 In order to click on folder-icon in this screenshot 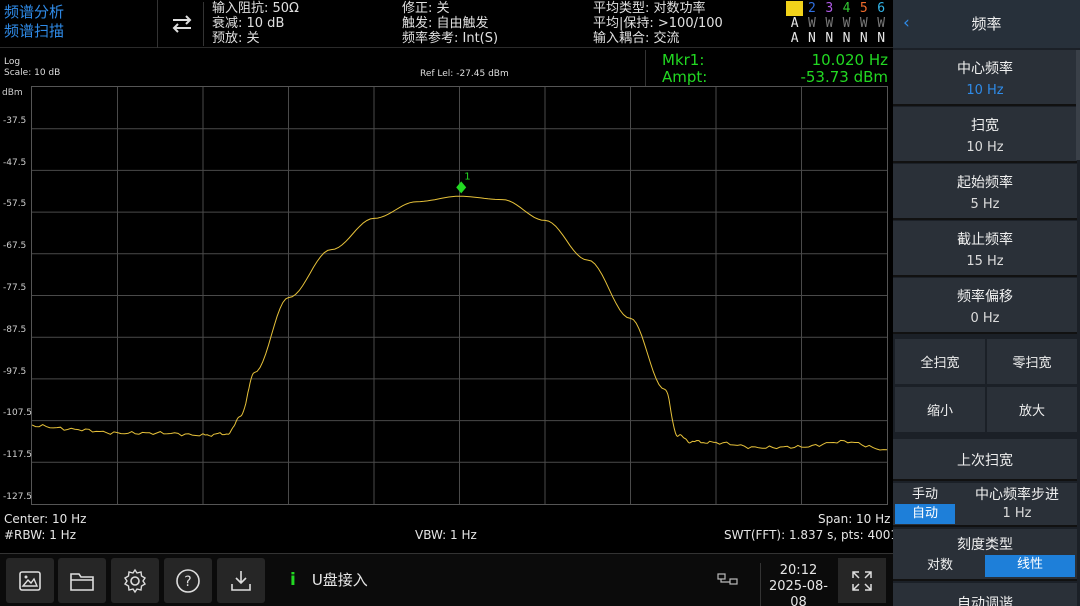, I will do `click(82, 580)`.